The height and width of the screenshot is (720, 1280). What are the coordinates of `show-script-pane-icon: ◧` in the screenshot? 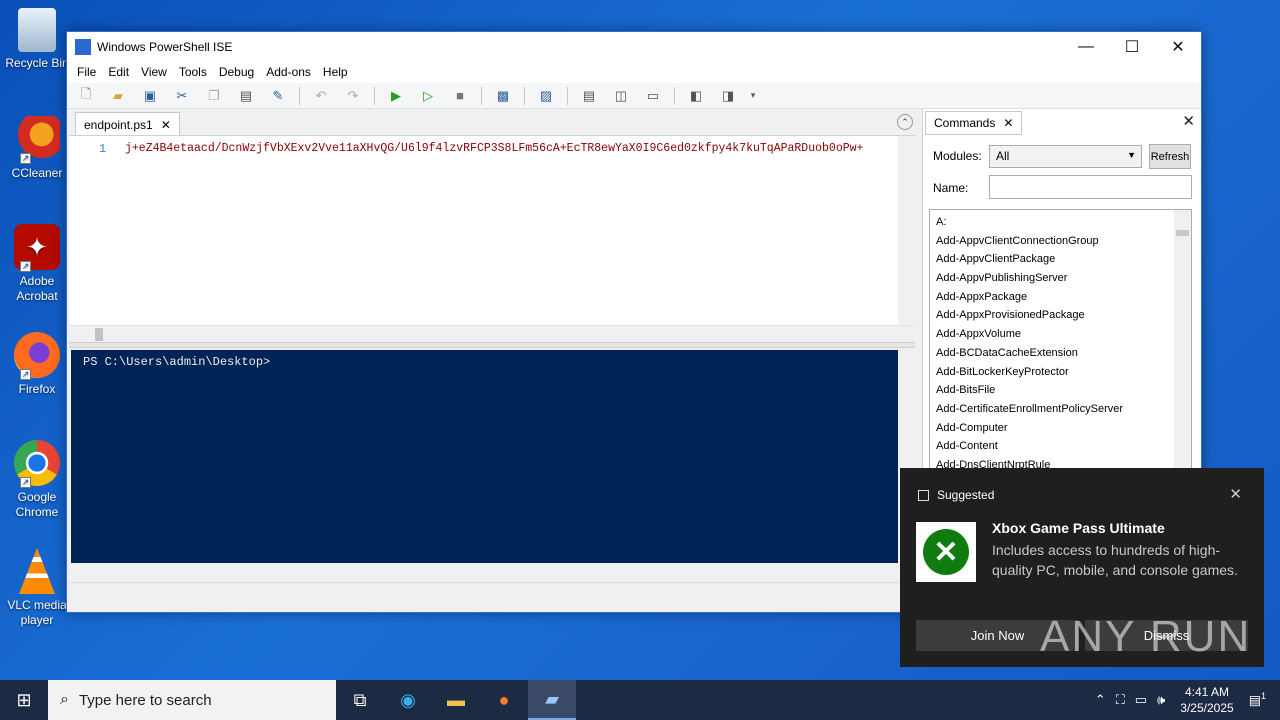 It's located at (696, 96).